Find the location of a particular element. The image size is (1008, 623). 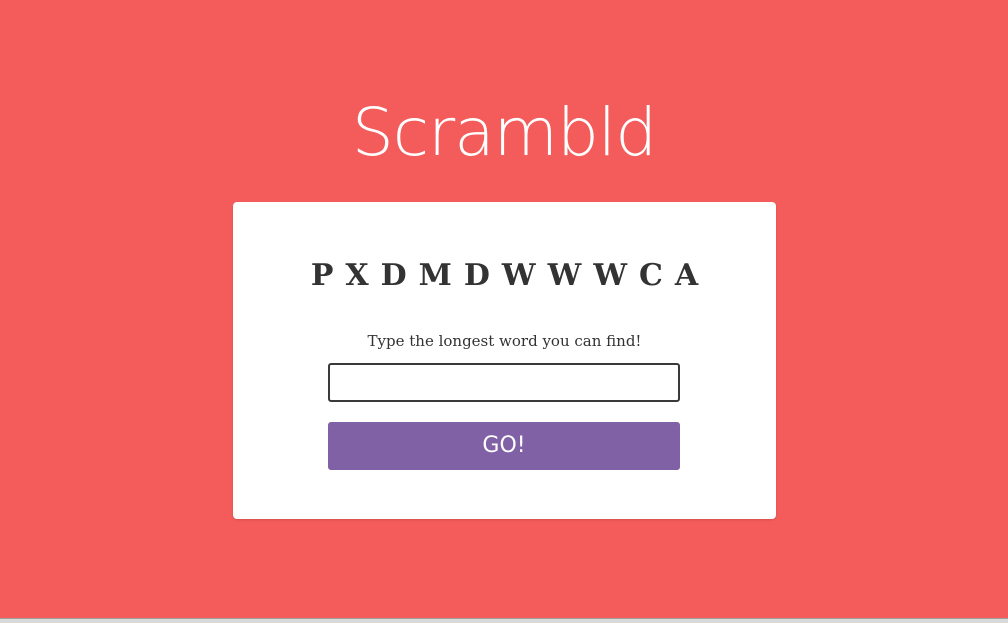

scrambled-letters: PXDMDWWWCA is located at coordinates (504, 276).